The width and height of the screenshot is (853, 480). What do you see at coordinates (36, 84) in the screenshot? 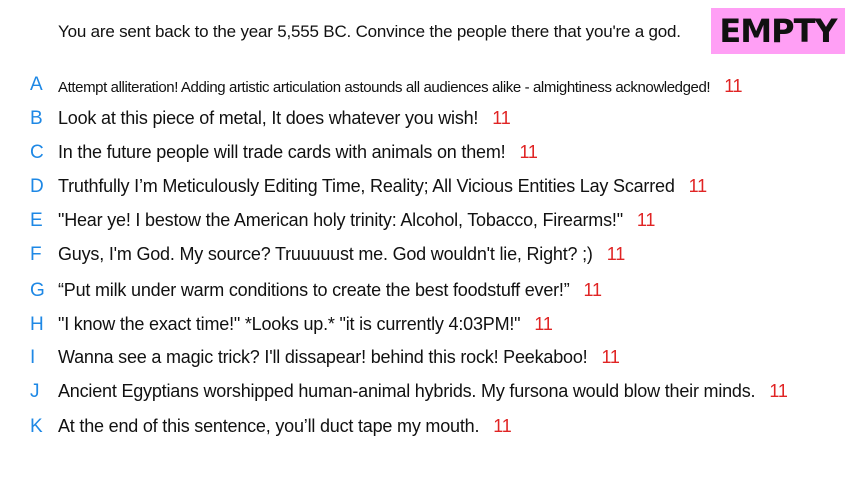
I see `answer-letter-a: A` at bounding box center [36, 84].